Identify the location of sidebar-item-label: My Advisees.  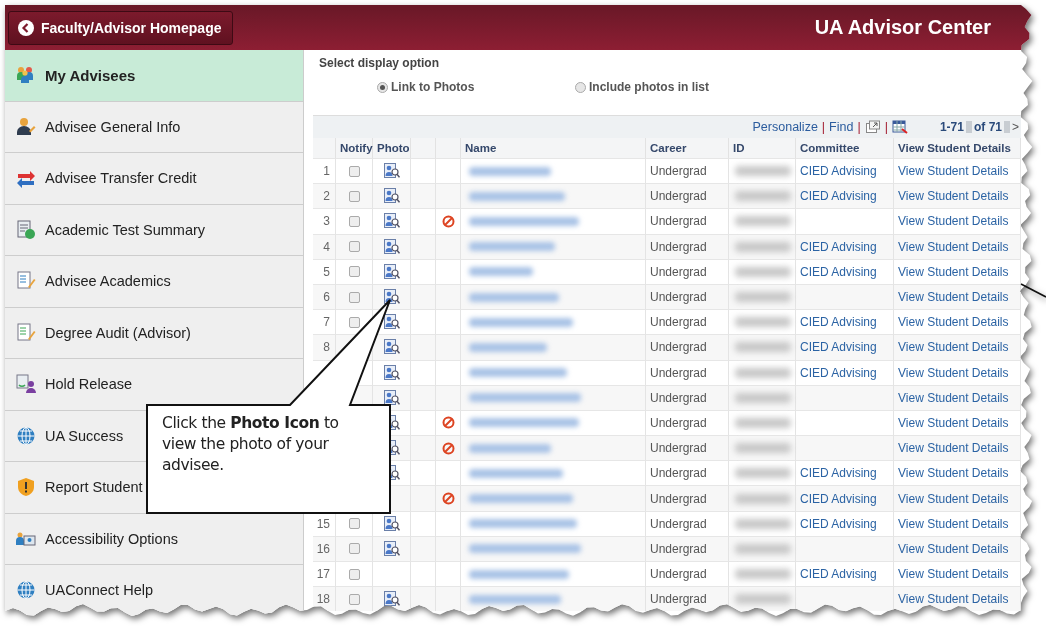
(90, 75).